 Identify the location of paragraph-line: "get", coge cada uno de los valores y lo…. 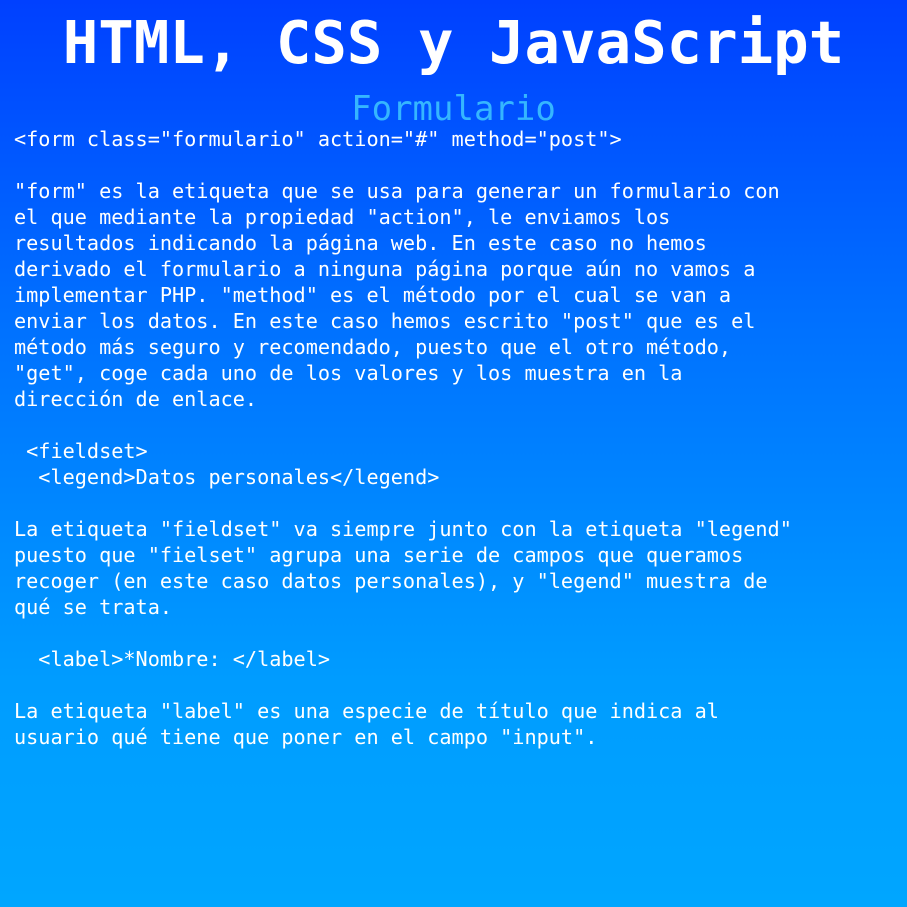
(348, 373).